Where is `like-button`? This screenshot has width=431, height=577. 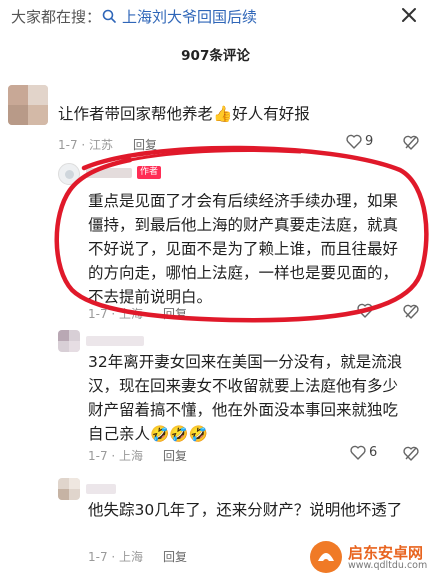
like-button is located at coordinates (365, 310).